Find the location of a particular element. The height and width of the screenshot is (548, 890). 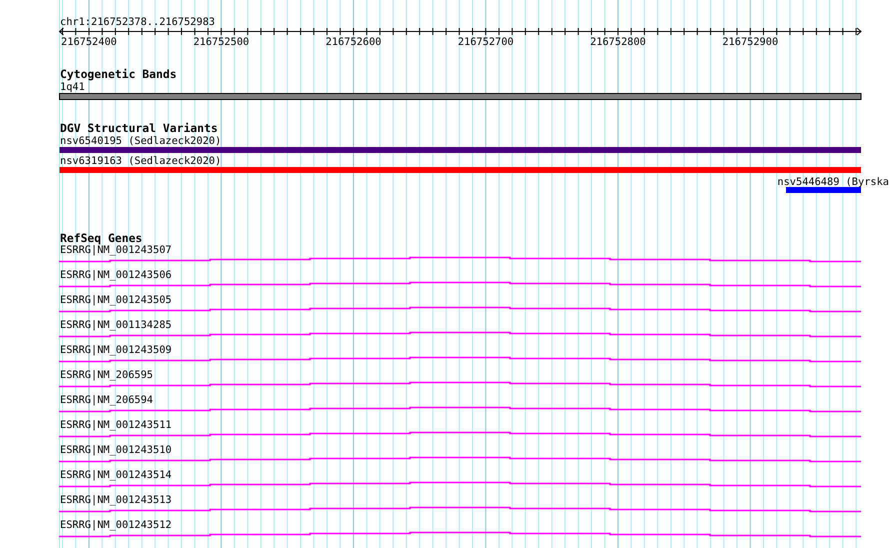

gene-label: ESRRG|NM_206594 is located at coordinates (106, 400).